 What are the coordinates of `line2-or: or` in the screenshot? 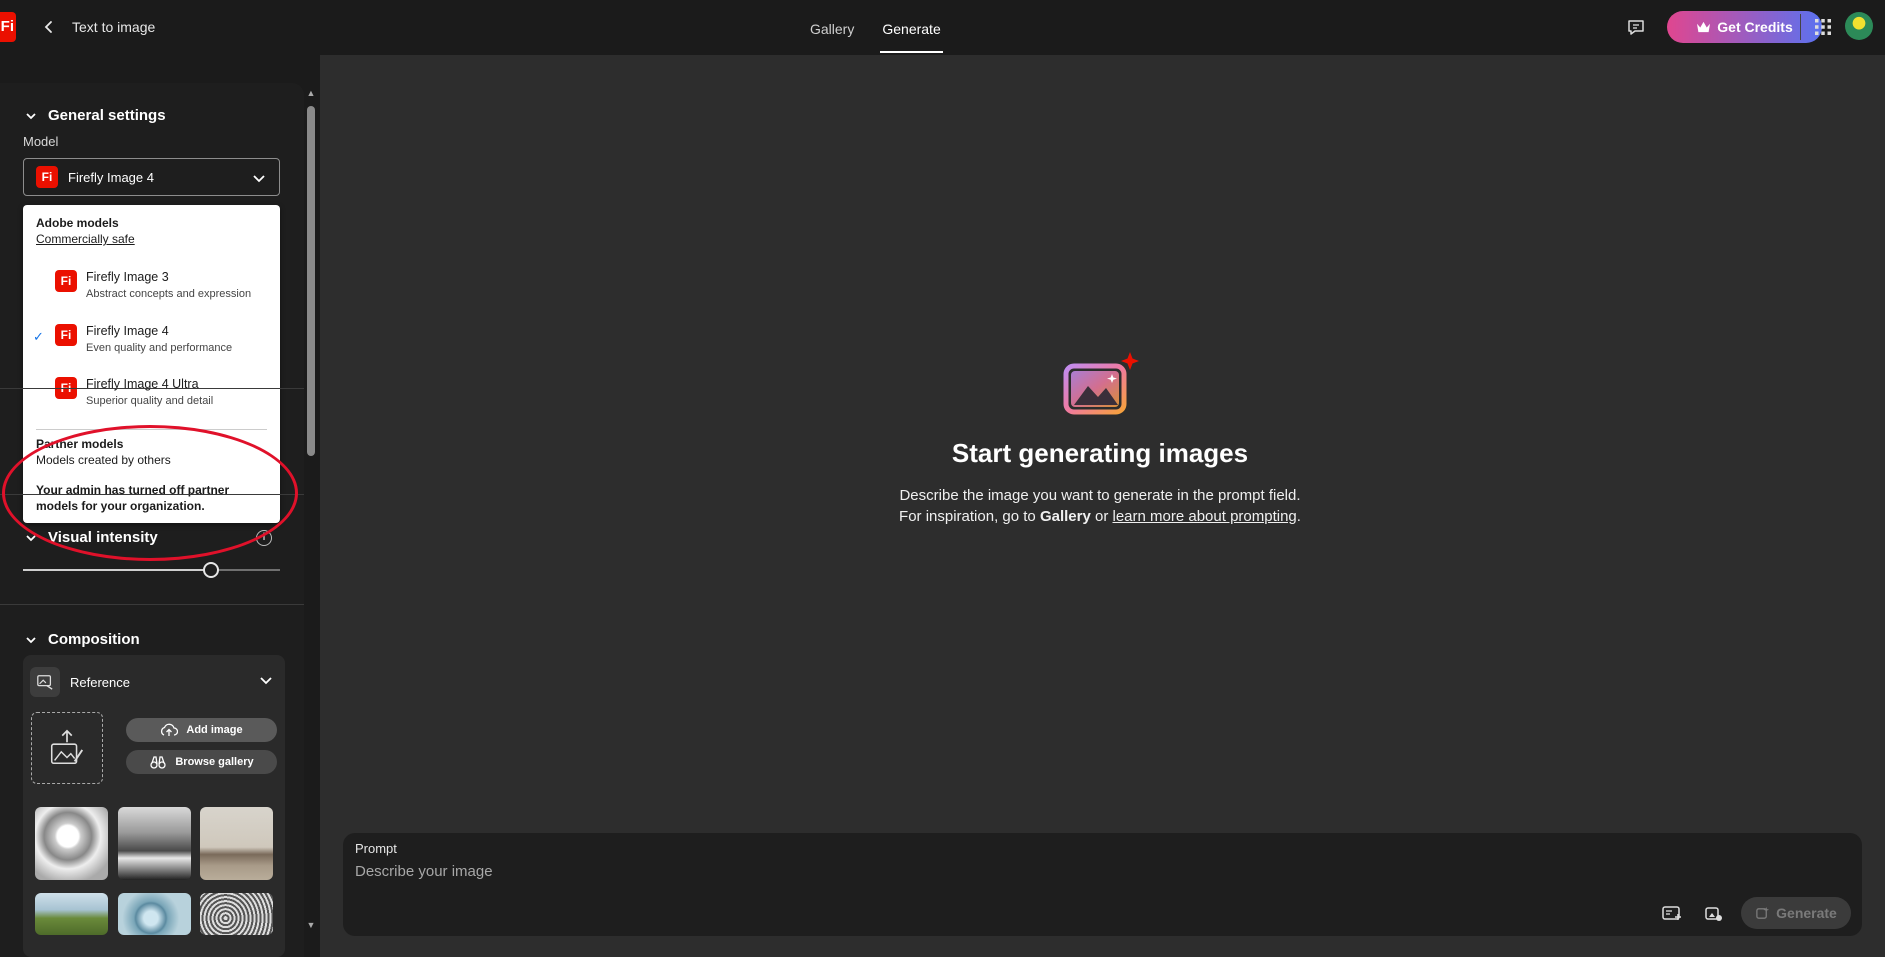 It's located at (1101, 516).